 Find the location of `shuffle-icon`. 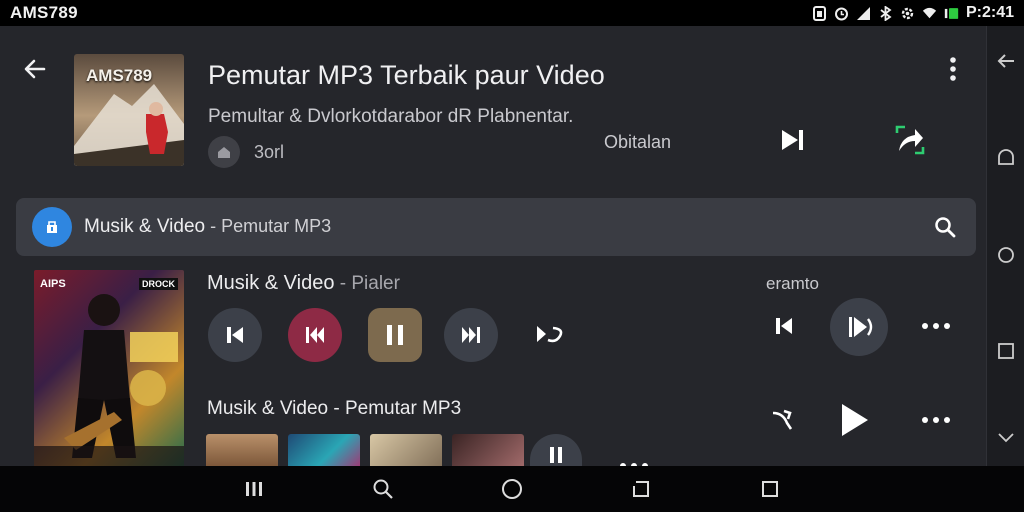

shuffle-icon is located at coordinates (782, 419).